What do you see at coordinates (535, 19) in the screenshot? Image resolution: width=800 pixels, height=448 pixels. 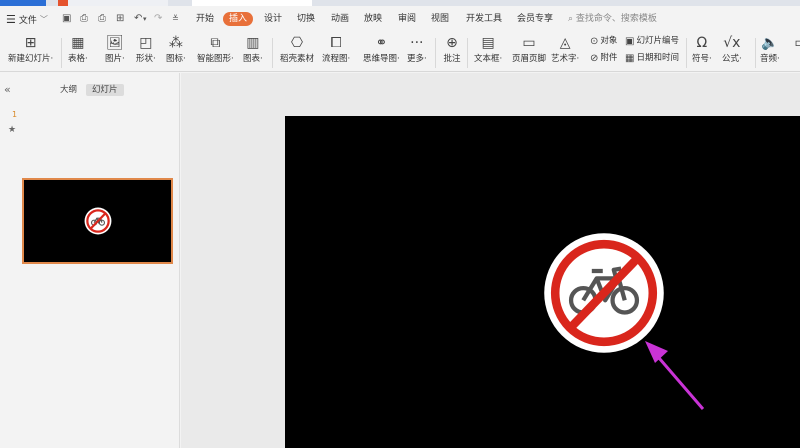 I see `tab-member: 会员专享` at bounding box center [535, 19].